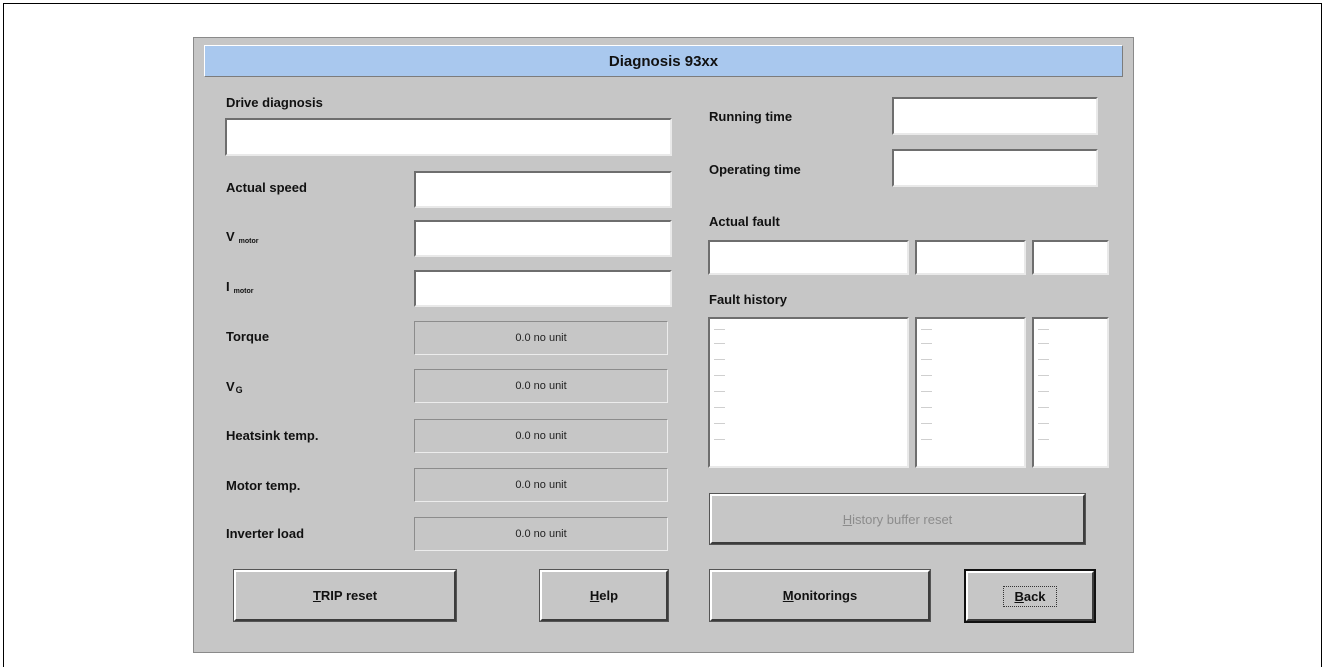 The height and width of the screenshot is (667, 1325). I want to click on help-text: elp, so click(609, 595).